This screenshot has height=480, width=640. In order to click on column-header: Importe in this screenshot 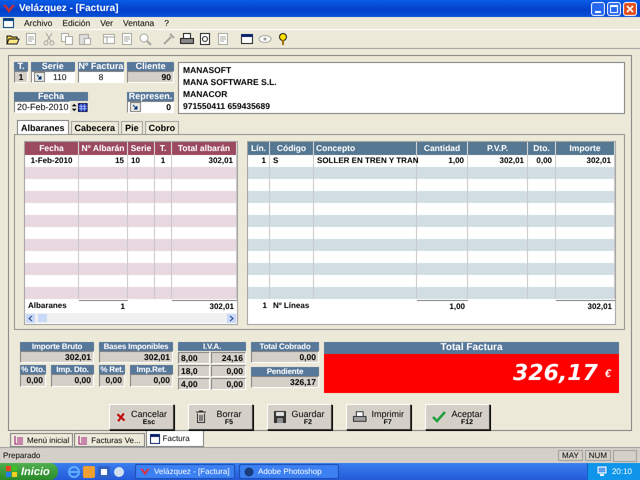, I will do `click(585, 148)`.